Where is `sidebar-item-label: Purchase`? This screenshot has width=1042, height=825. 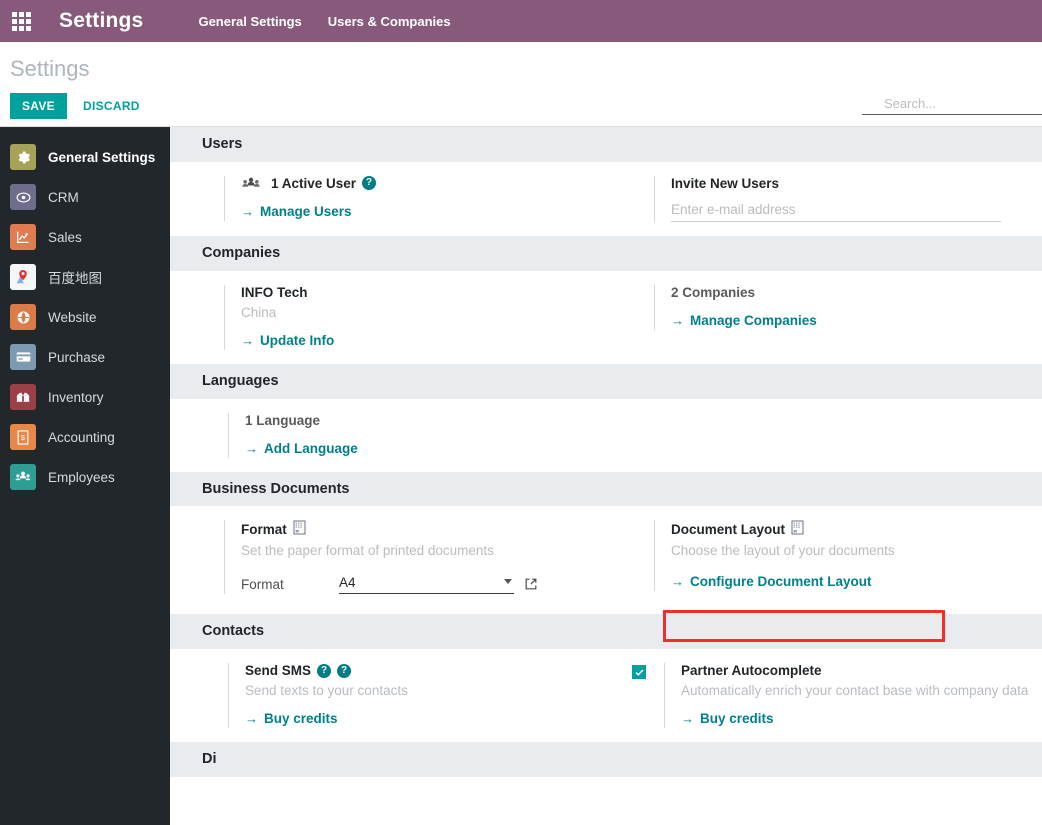
sidebar-item-label: Purchase is located at coordinates (77, 357).